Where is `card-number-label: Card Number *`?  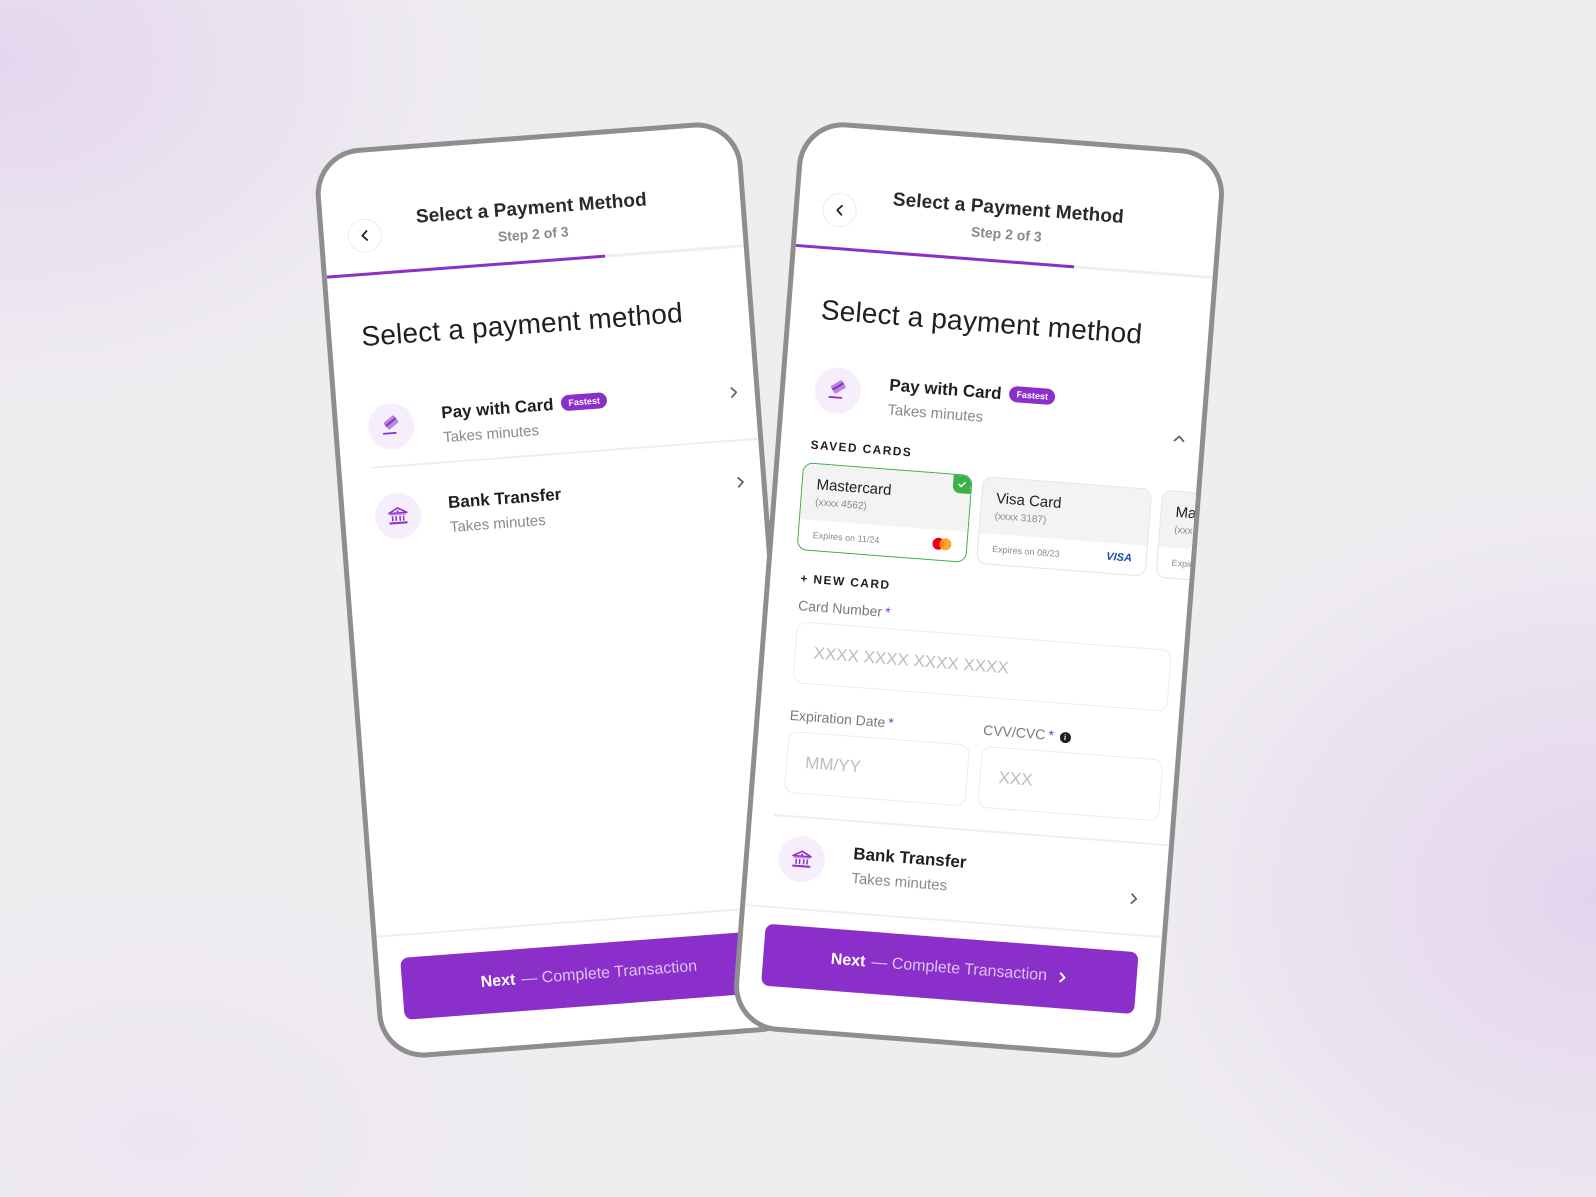 card-number-label: Card Number * is located at coordinates (844, 608).